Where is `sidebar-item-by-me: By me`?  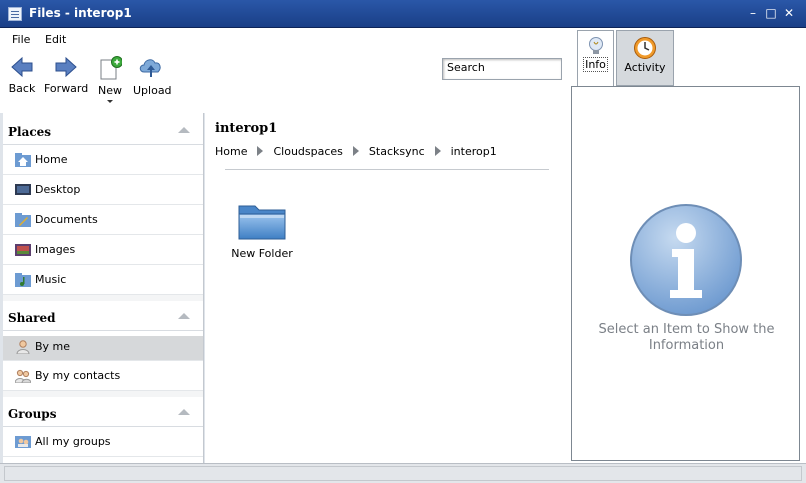 sidebar-item-by-me: By me is located at coordinates (103, 348).